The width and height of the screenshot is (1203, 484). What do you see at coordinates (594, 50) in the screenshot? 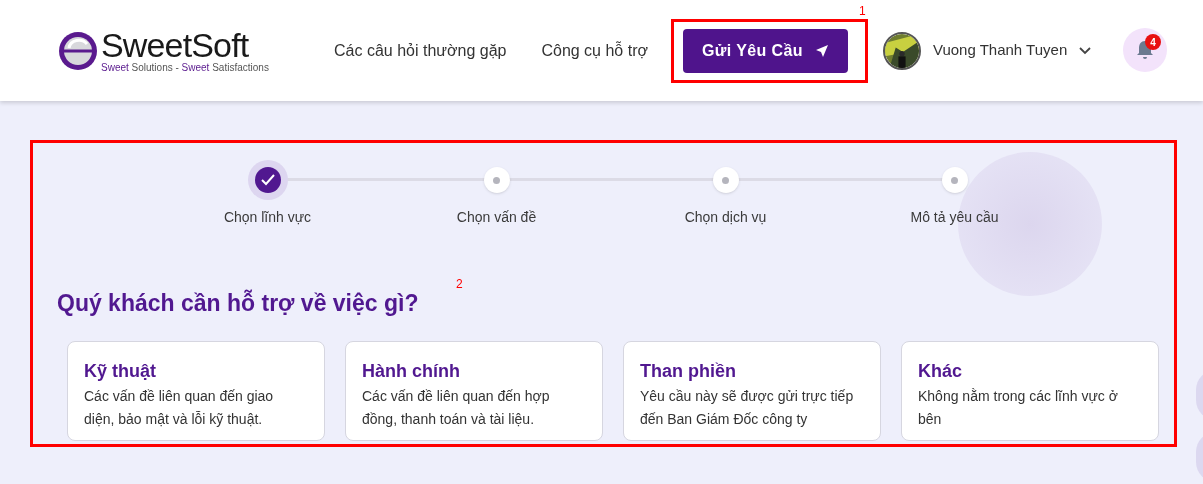
I see `nav-link: Công cụ hỗ trợ` at bounding box center [594, 50].